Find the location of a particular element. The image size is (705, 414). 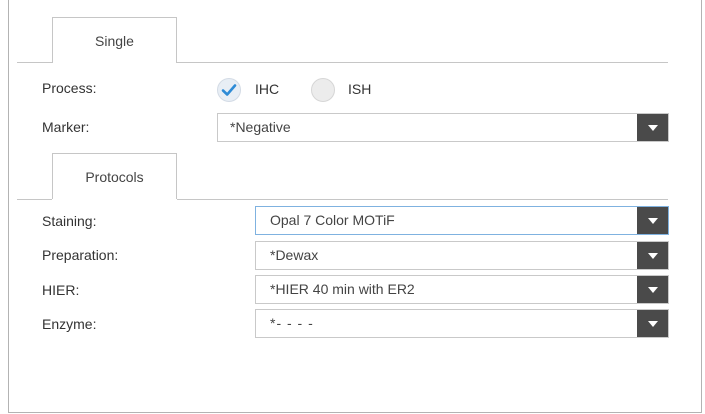

enzyme-select: *- - - - is located at coordinates (462, 323).